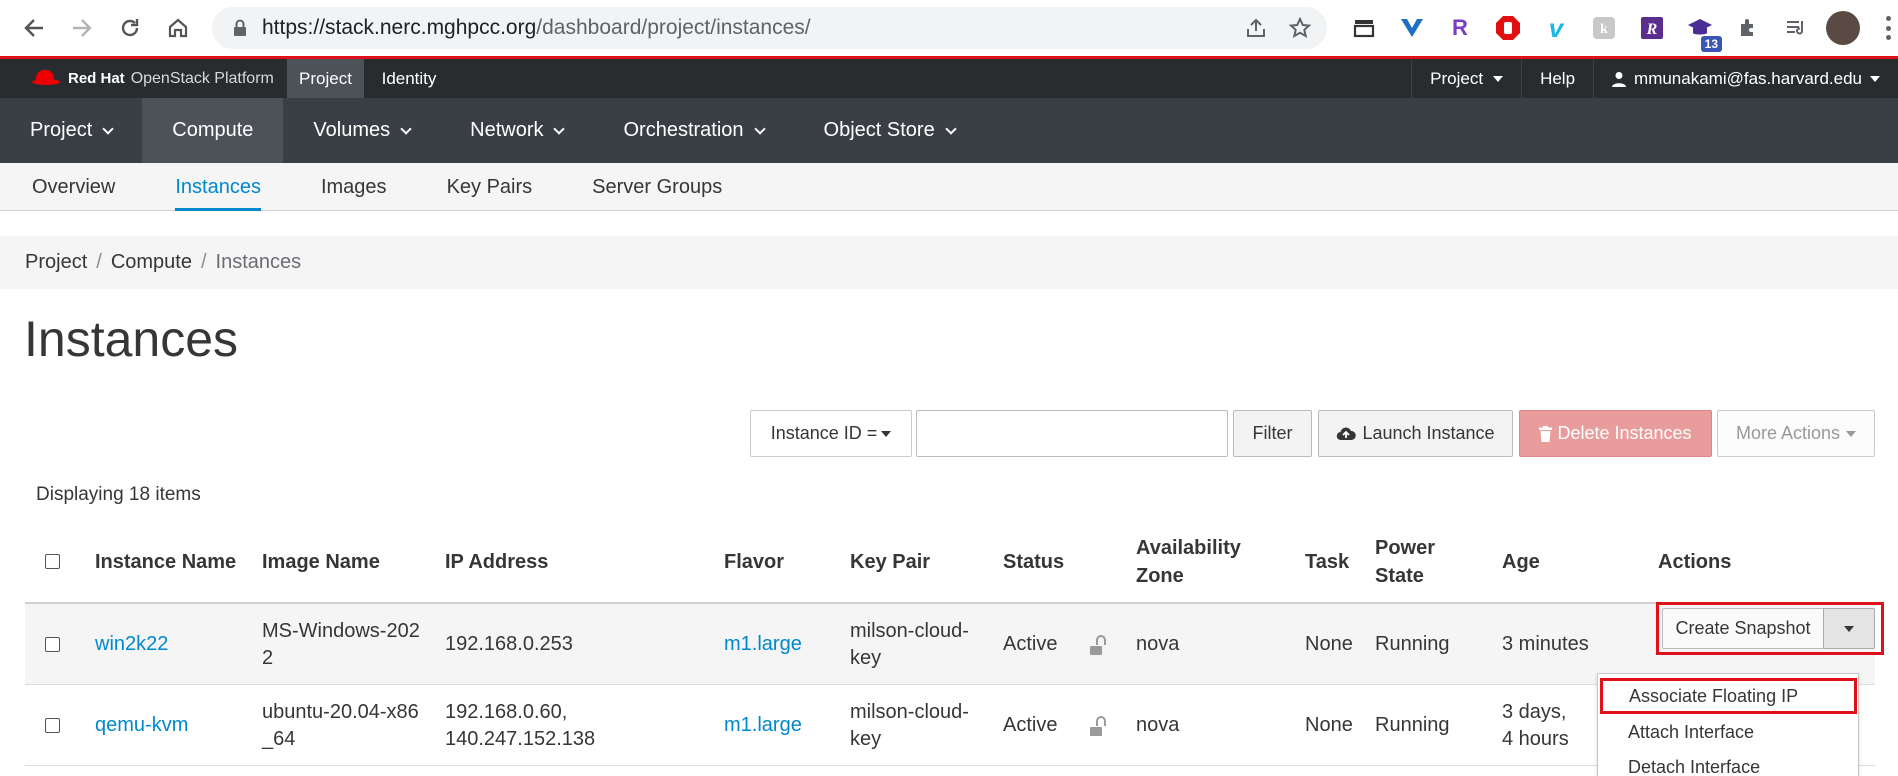 The image size is (1898, 776). Describe the element at coordinates (520, 726) in the screenshot. I see `ip-address: 192.168.0.60, 140.247.152.138` at that location.